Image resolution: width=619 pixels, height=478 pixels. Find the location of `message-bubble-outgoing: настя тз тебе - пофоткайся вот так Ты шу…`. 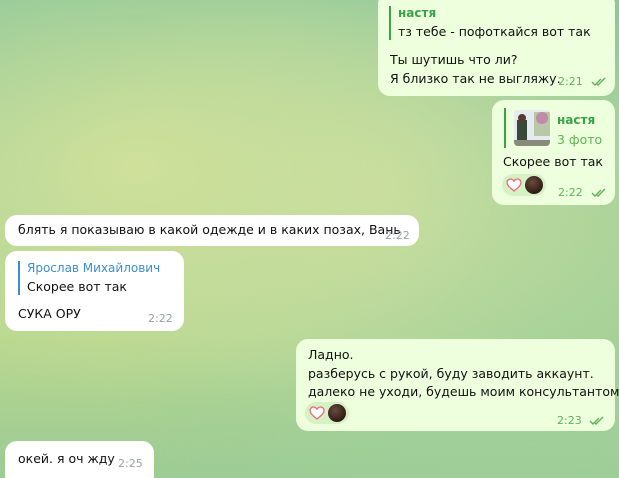

message-bubble-outgoing: настя тз тебе - пофоткайся вот так Ты шу… is located at coordinates (496, 48).